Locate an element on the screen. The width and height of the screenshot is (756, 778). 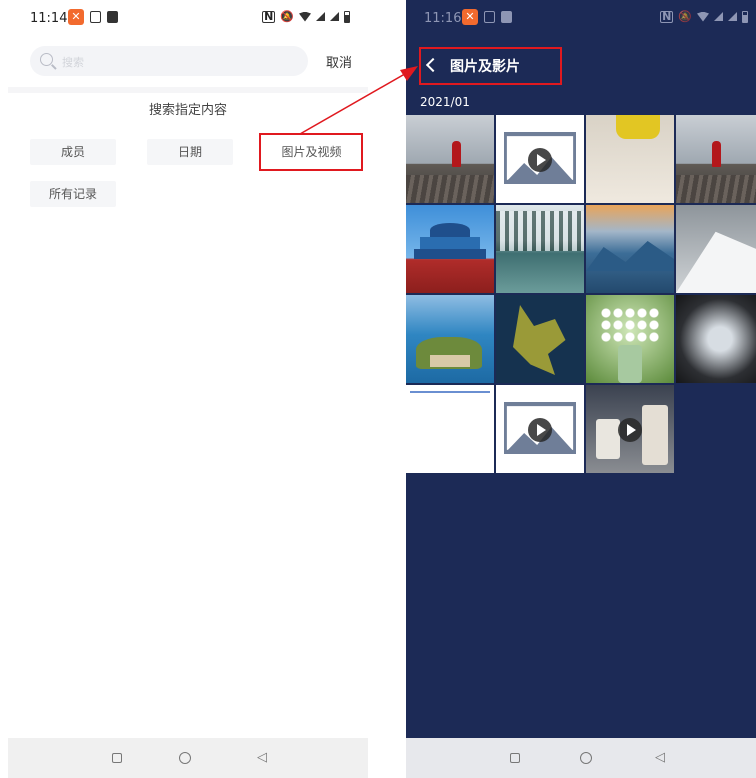
search-placeholder: 搜索 is located at coordinates (73, 62).